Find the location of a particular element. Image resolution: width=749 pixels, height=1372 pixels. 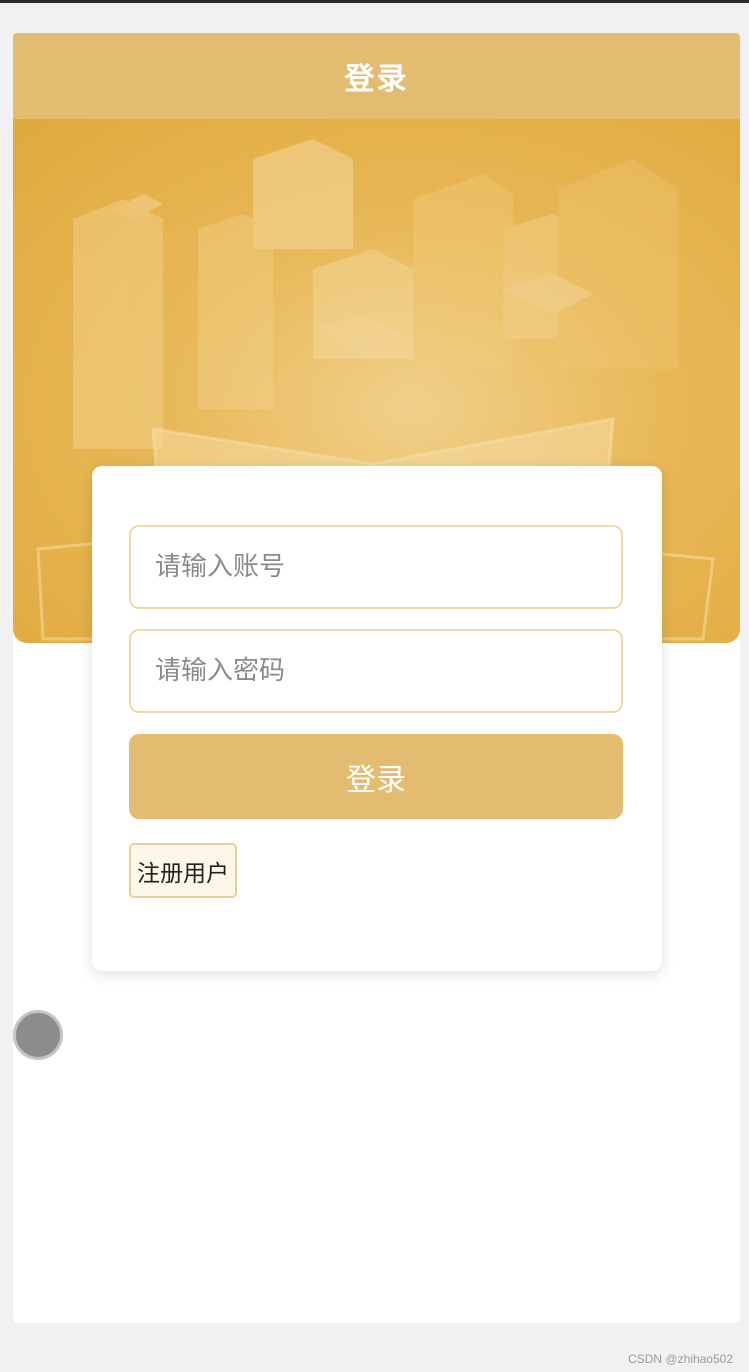

window-top-border is located at coordinates (374, 1).